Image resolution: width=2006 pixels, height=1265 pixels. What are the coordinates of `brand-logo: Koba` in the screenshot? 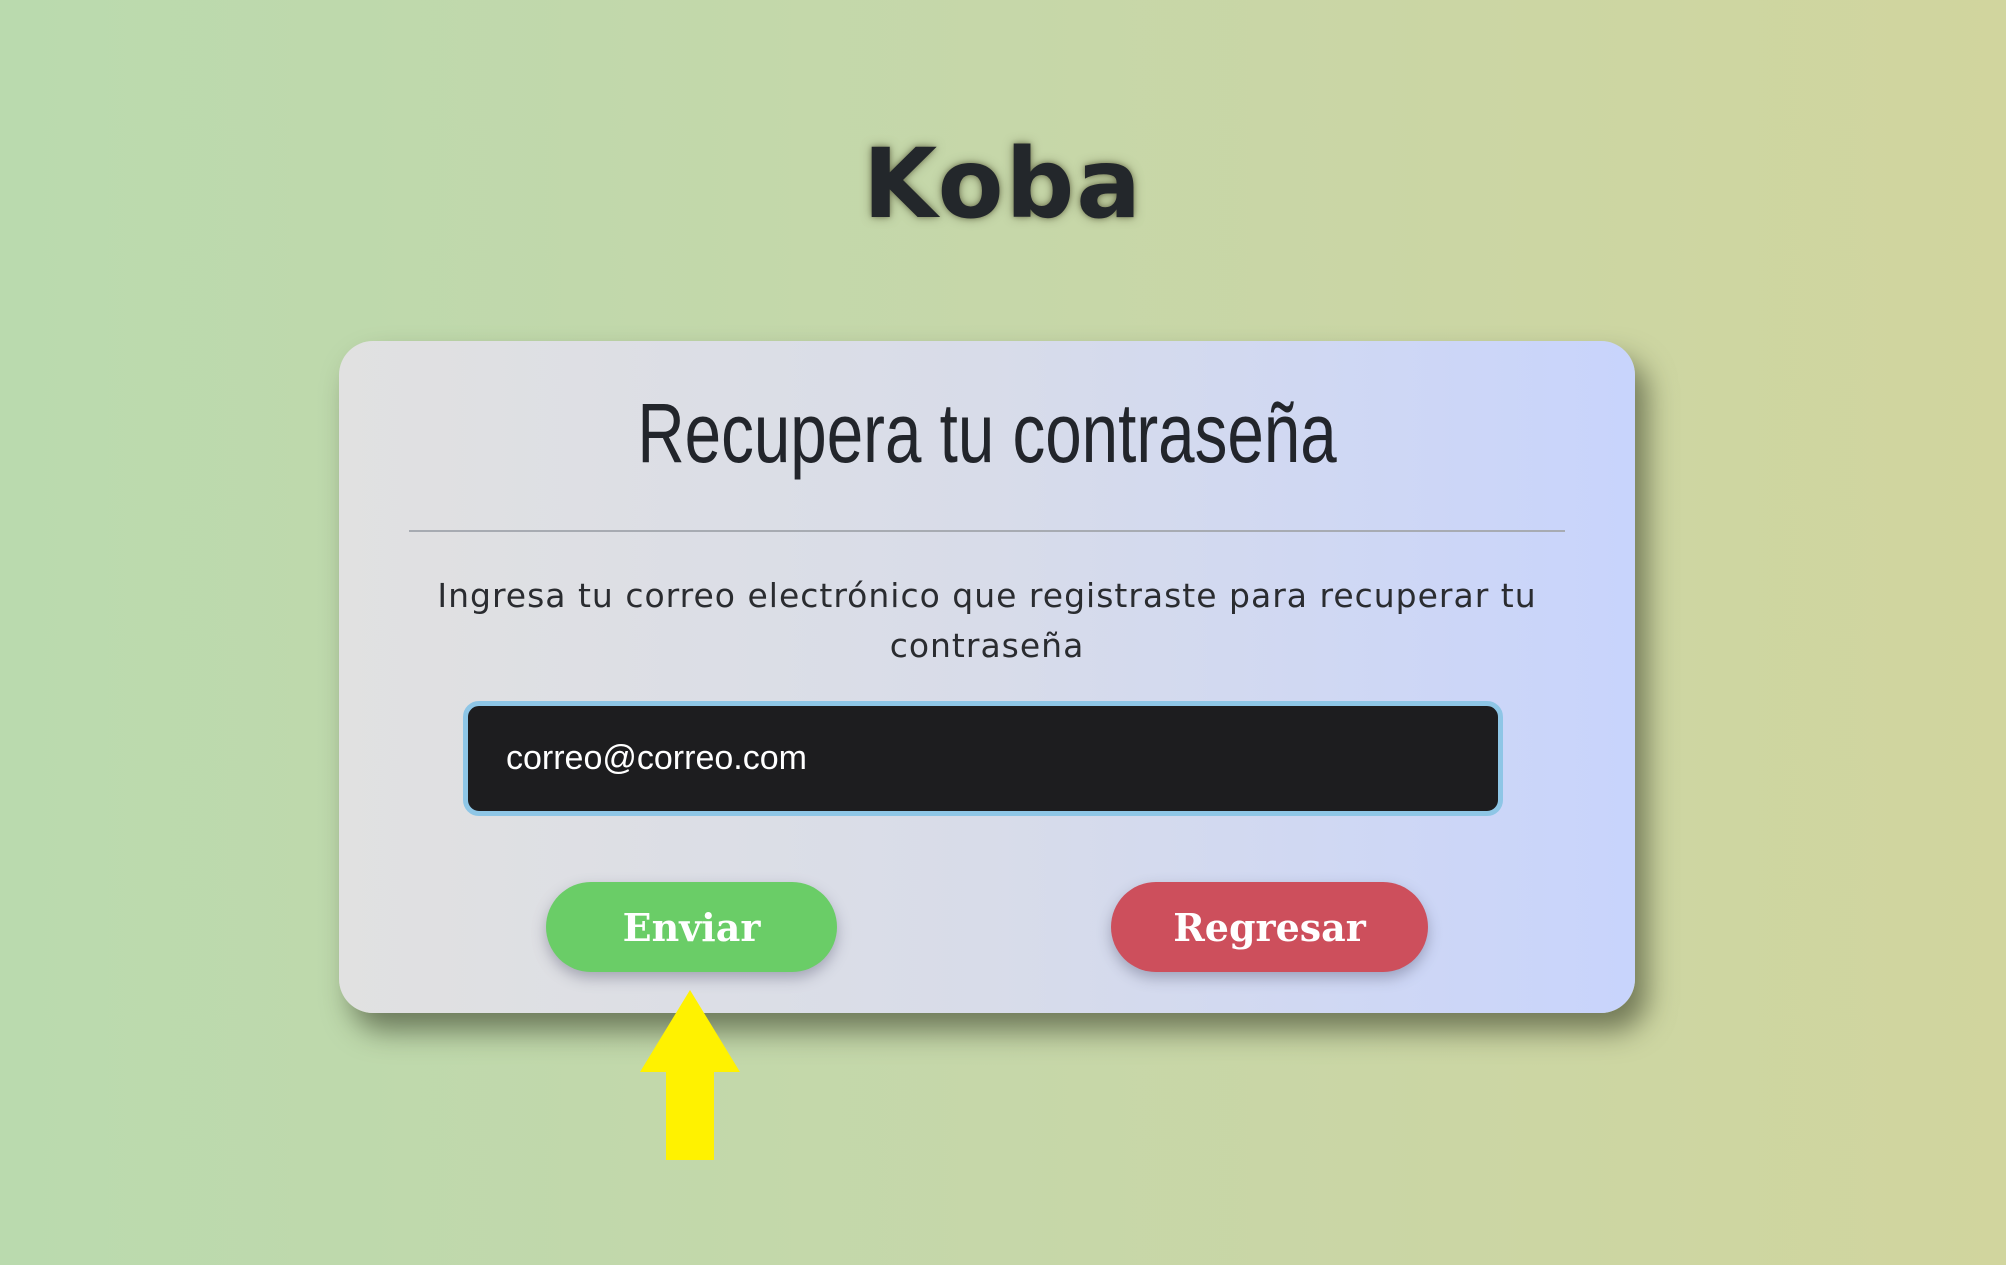 It's located at (1003, 184).